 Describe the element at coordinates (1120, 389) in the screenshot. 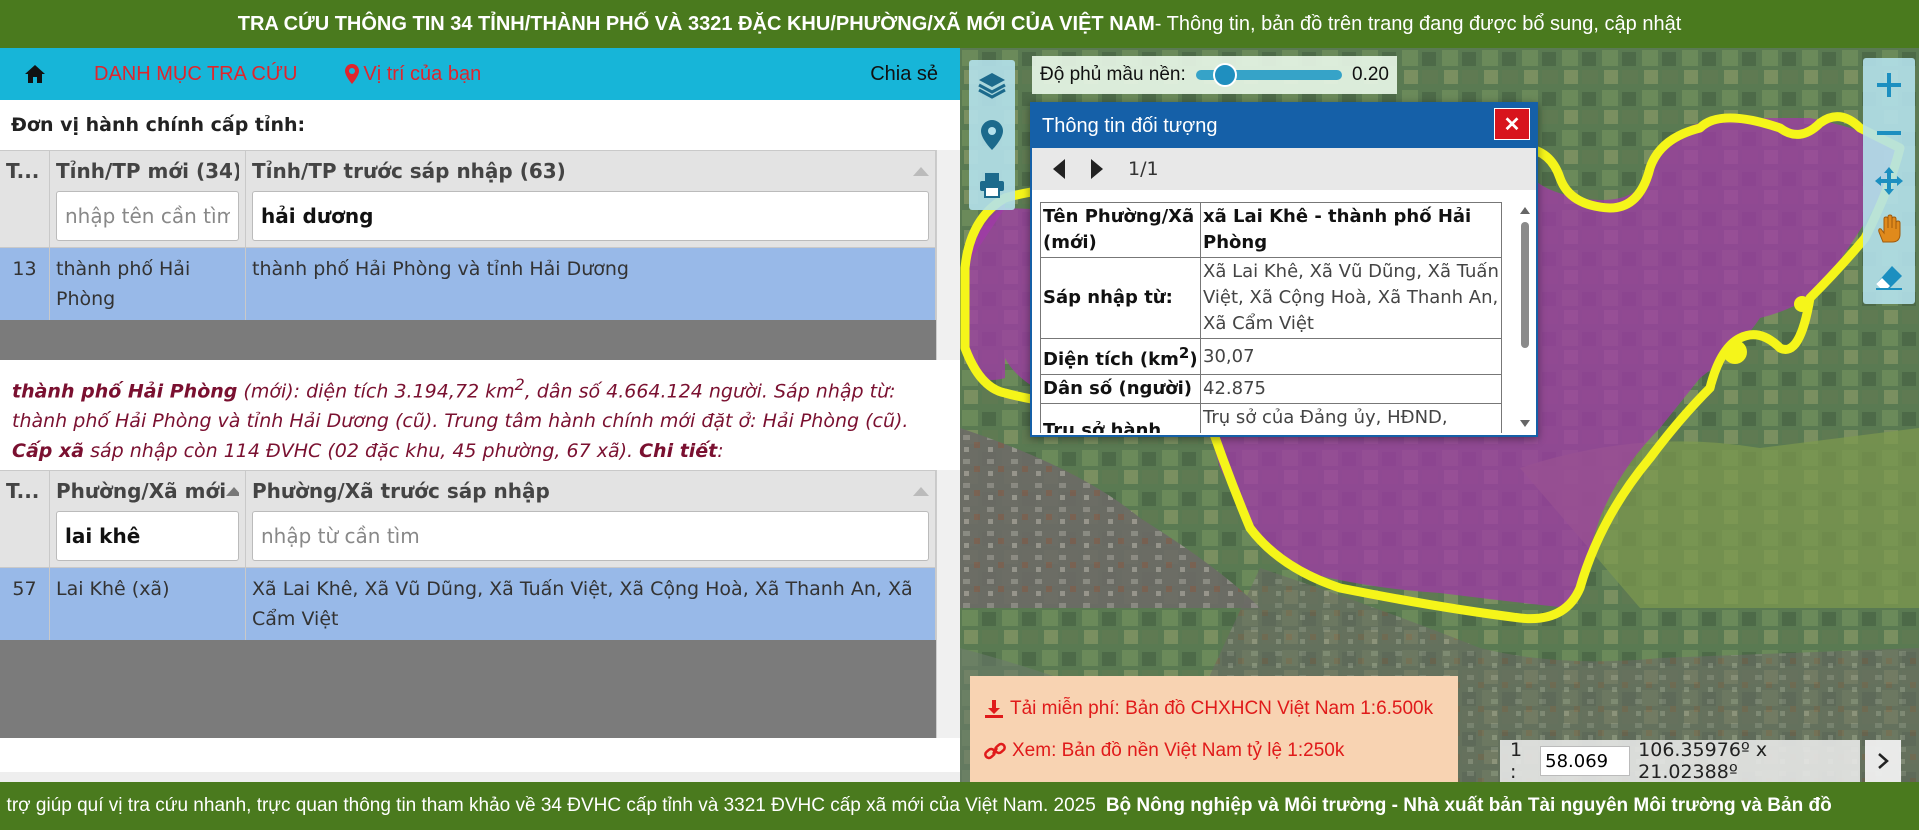

I see `attr-key: Dân số (người)` at that location.